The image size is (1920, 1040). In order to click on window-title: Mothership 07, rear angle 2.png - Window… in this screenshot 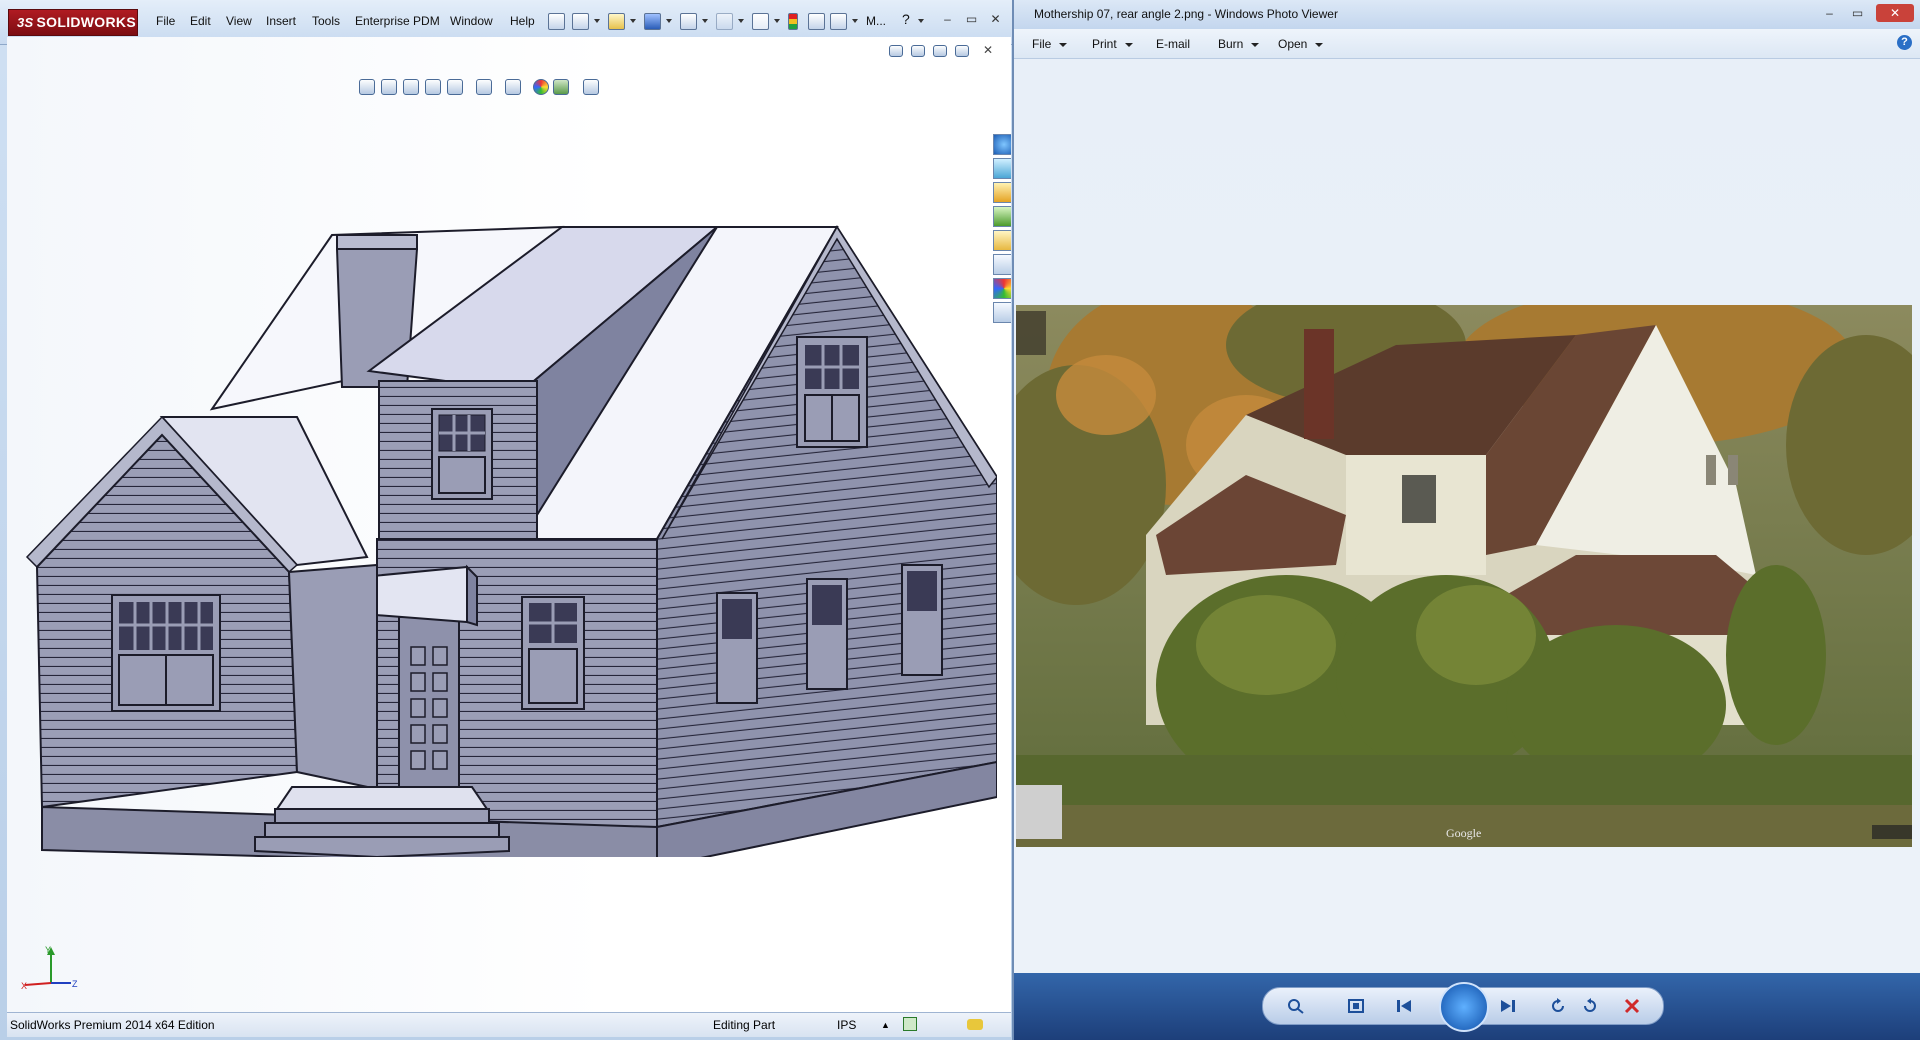, I will do `click(1186, 14)`.